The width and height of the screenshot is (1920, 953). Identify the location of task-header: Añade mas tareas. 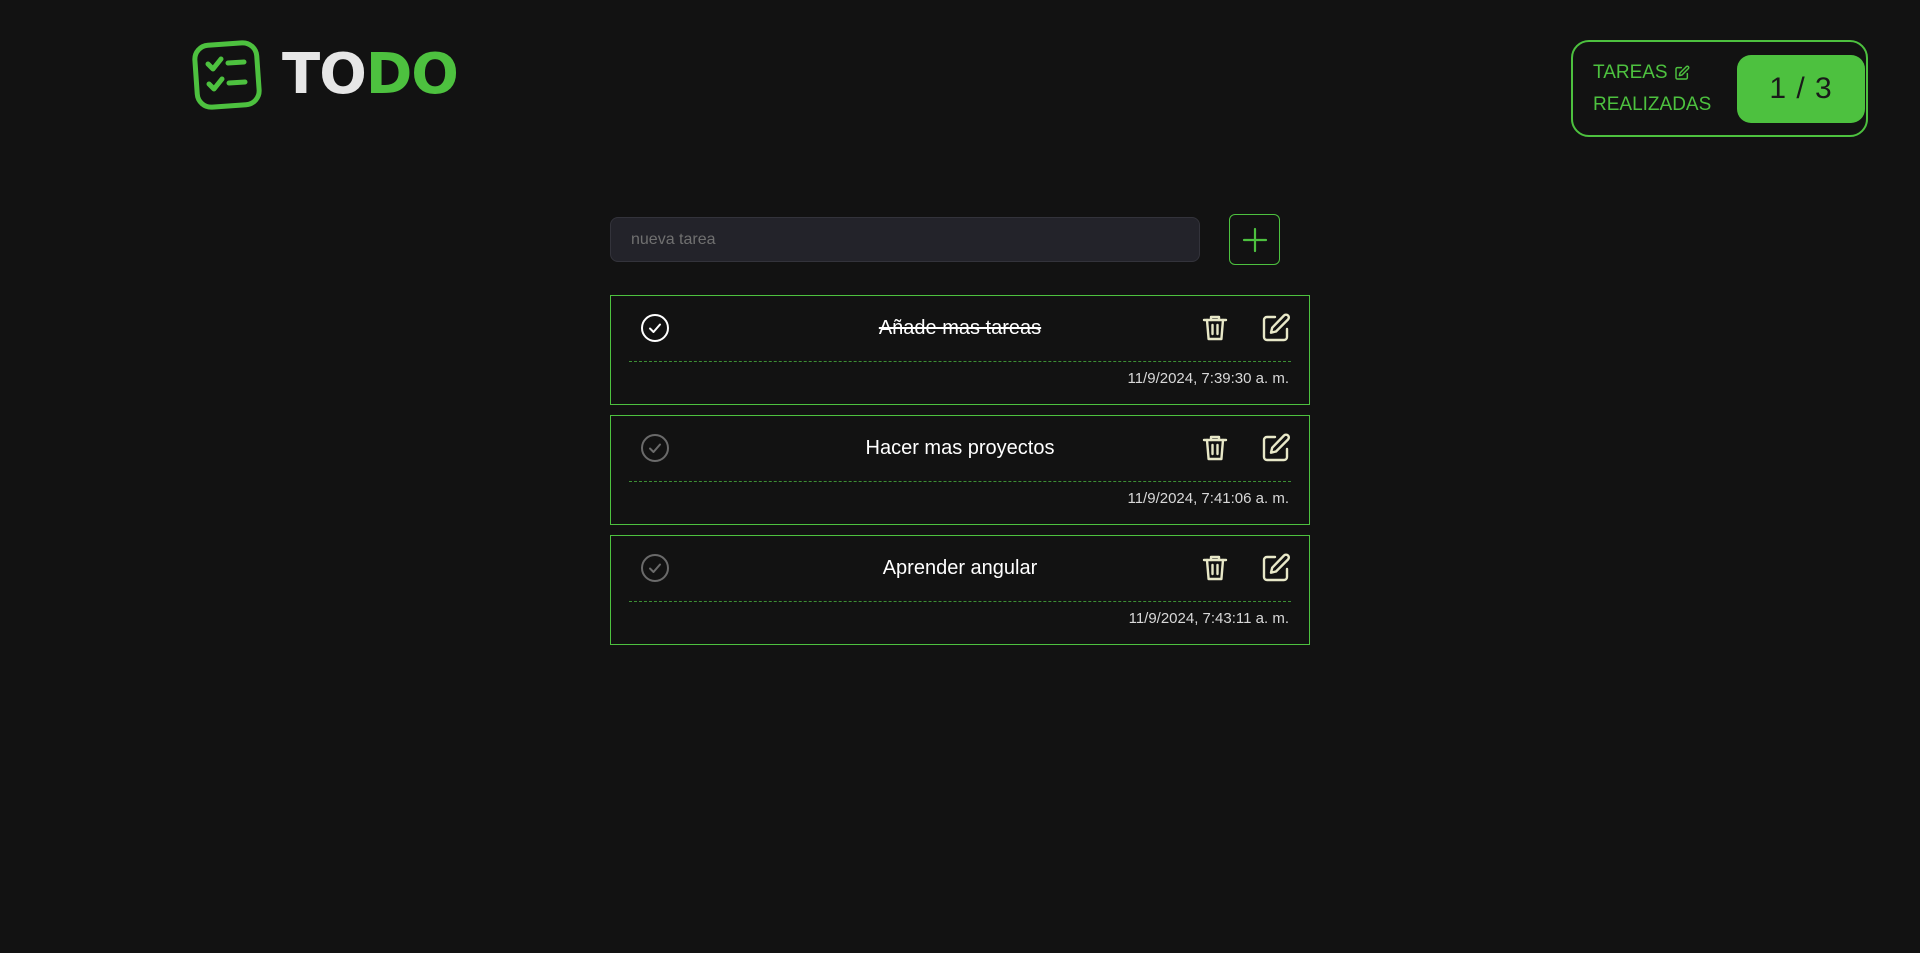
(960, 329).